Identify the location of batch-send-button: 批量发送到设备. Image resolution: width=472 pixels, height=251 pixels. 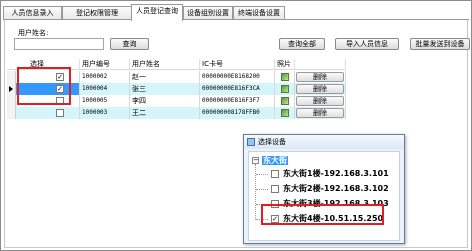
(440, 44).